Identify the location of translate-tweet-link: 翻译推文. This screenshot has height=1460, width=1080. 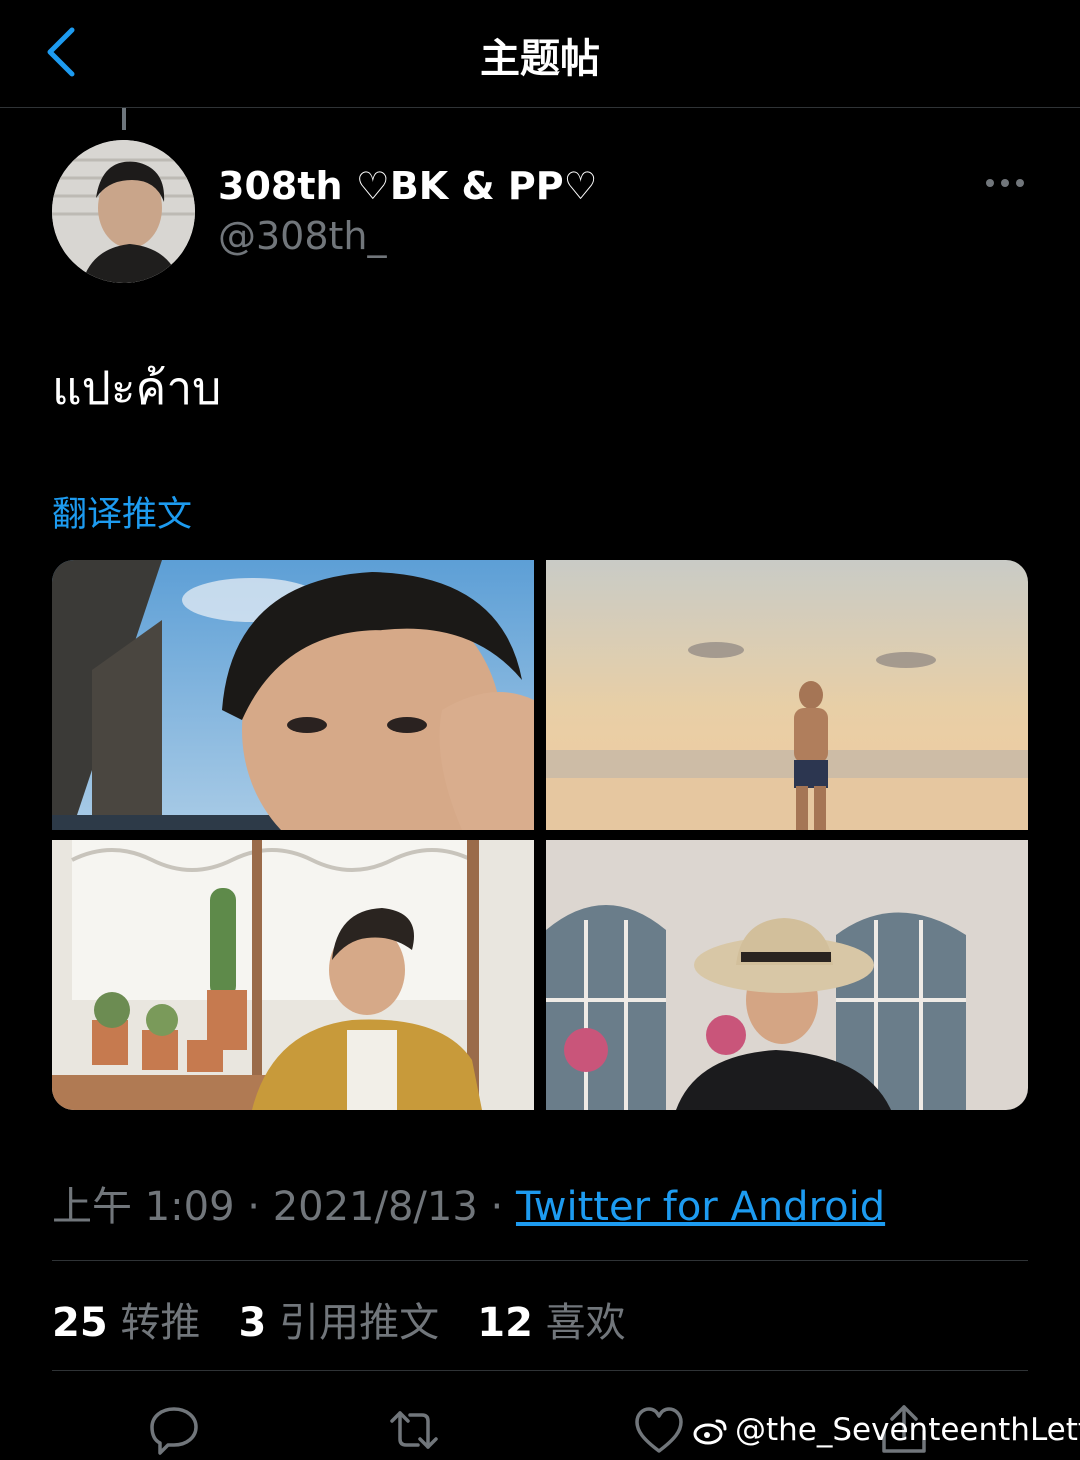
(122, 511).